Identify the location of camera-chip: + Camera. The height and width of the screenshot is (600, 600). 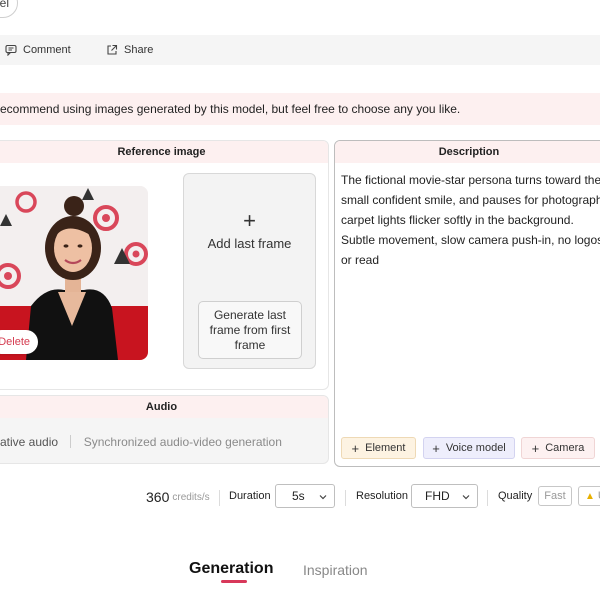
(558, 448).